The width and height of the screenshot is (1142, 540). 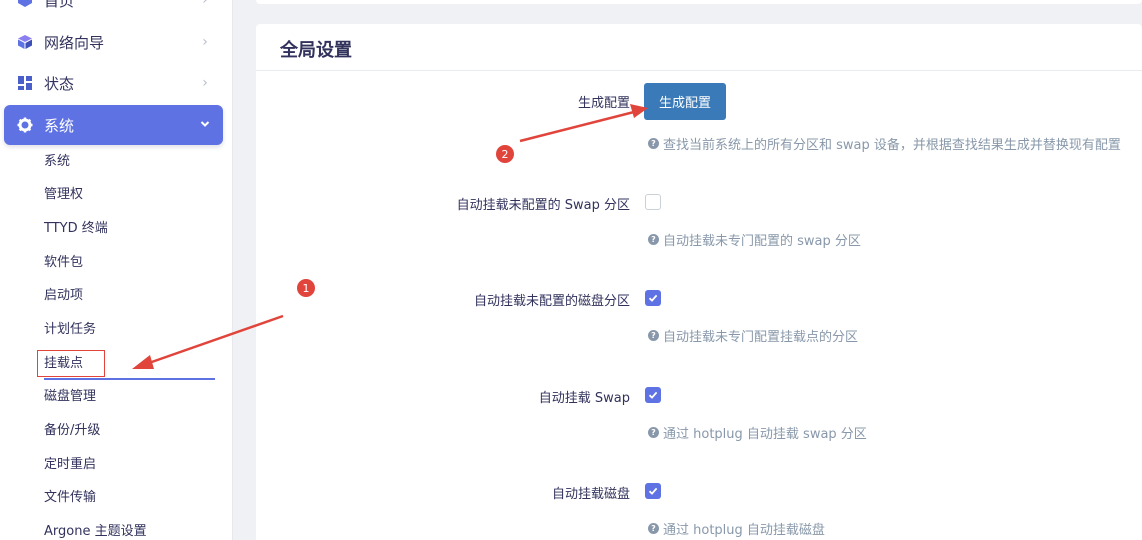 I want to click on help-text: 自动挂载未专门配置的 swap 分区, so click(x=762, y=241).